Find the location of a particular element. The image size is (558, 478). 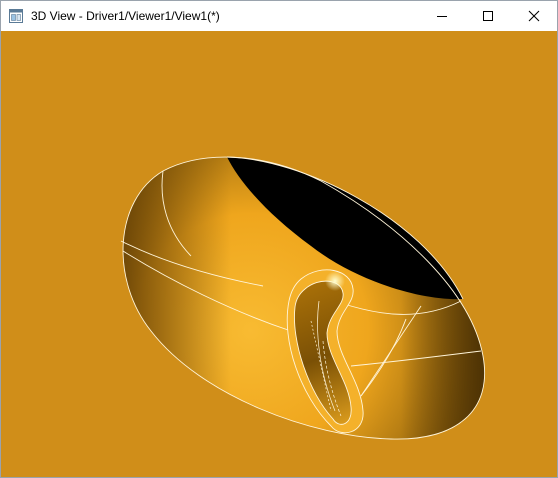

app-window-icon is located at coordinates (16, 16).